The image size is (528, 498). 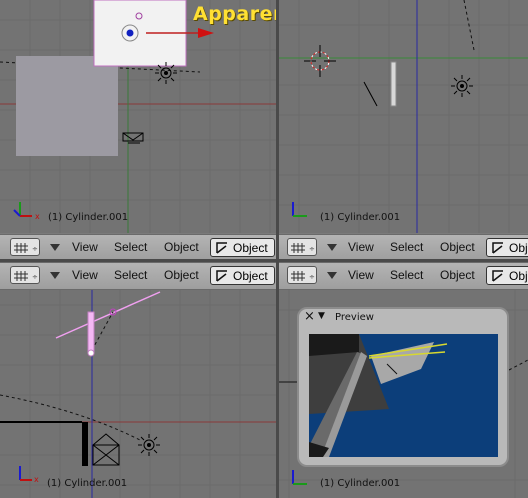 What do you see at coordinates (354, 317) in the screenshot?
I see `preview-title: Preview` at bounding box center [354, 317].